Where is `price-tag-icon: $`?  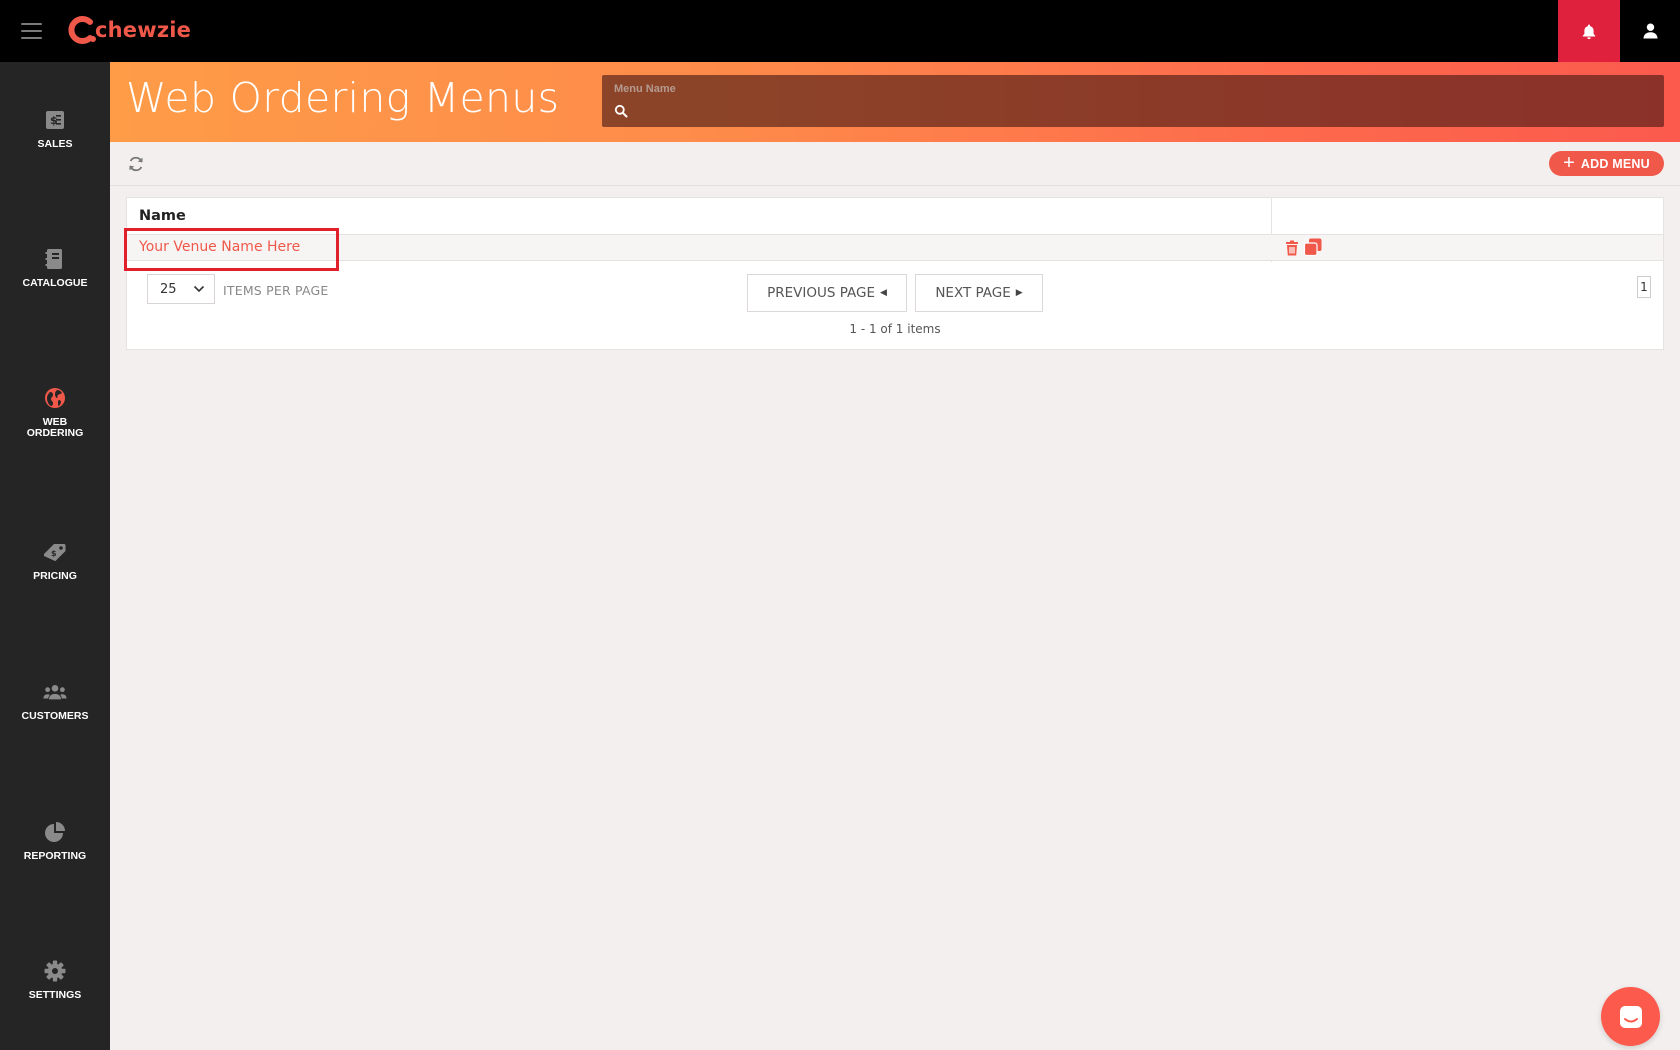
price-tag-icon: $ is located at coordinates (55, 552).